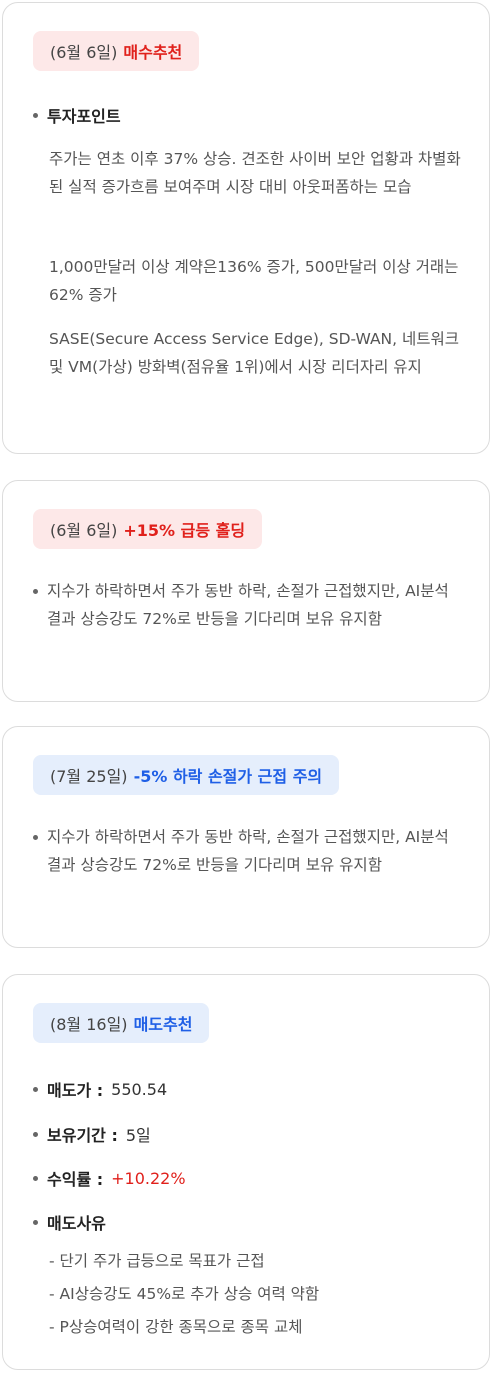 Image resolution: width=492 pixels, height=1373 pixels. Describe the element at coordinates (139, 1089) in the screenshot. I see `sell-price-value: 550.54` at that location.